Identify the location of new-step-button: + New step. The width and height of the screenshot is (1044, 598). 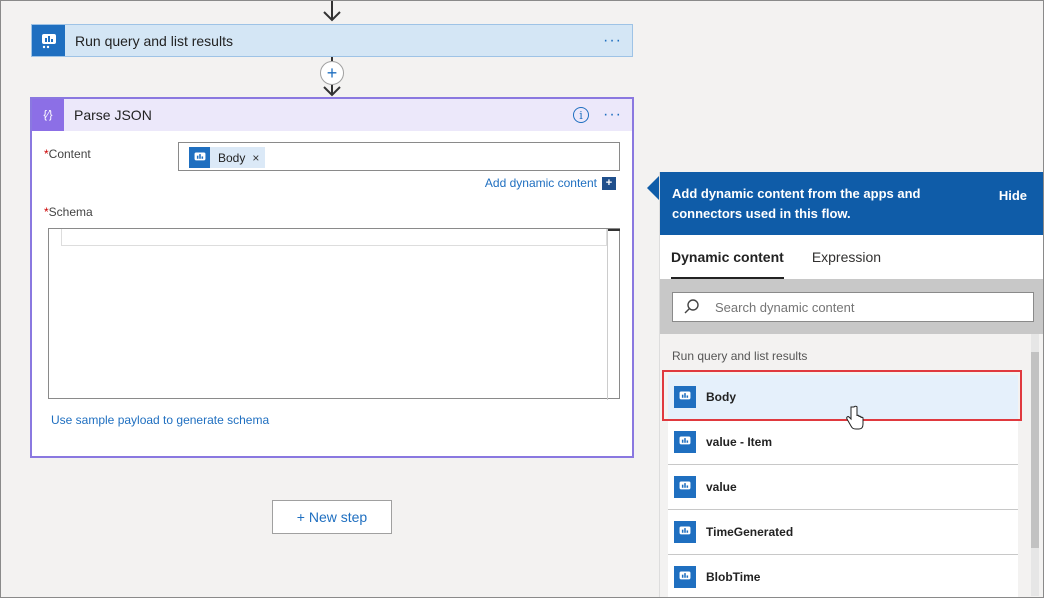
(332, 517).